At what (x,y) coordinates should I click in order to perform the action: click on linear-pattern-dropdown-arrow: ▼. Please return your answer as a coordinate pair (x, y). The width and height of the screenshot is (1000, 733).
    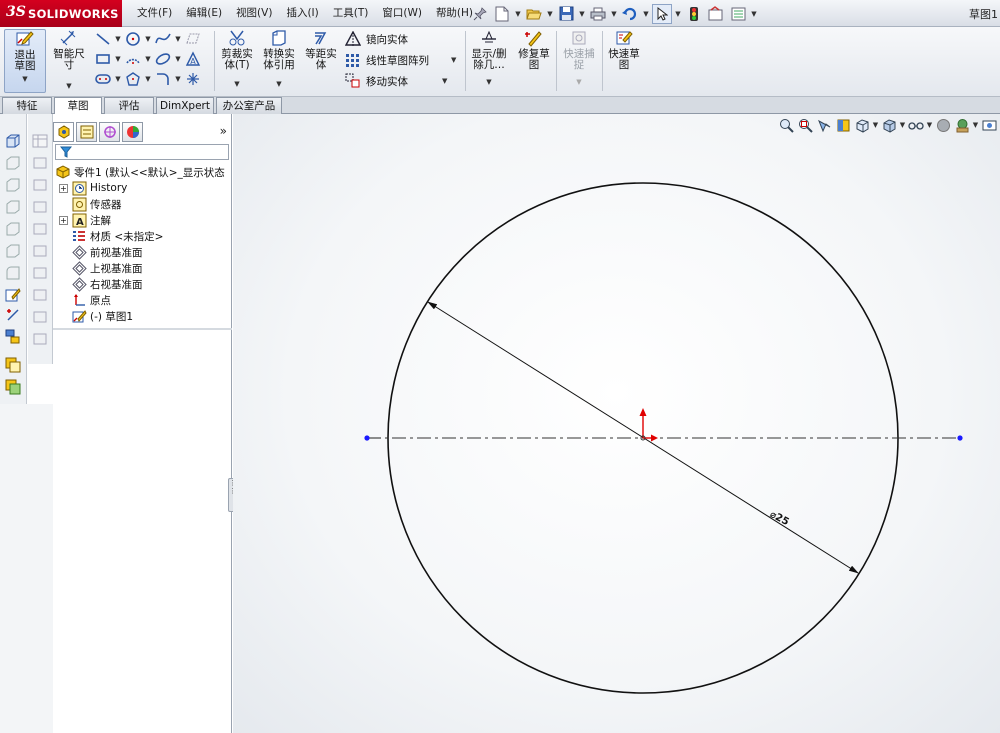
    Looking at the image, I should click on (453, 60).